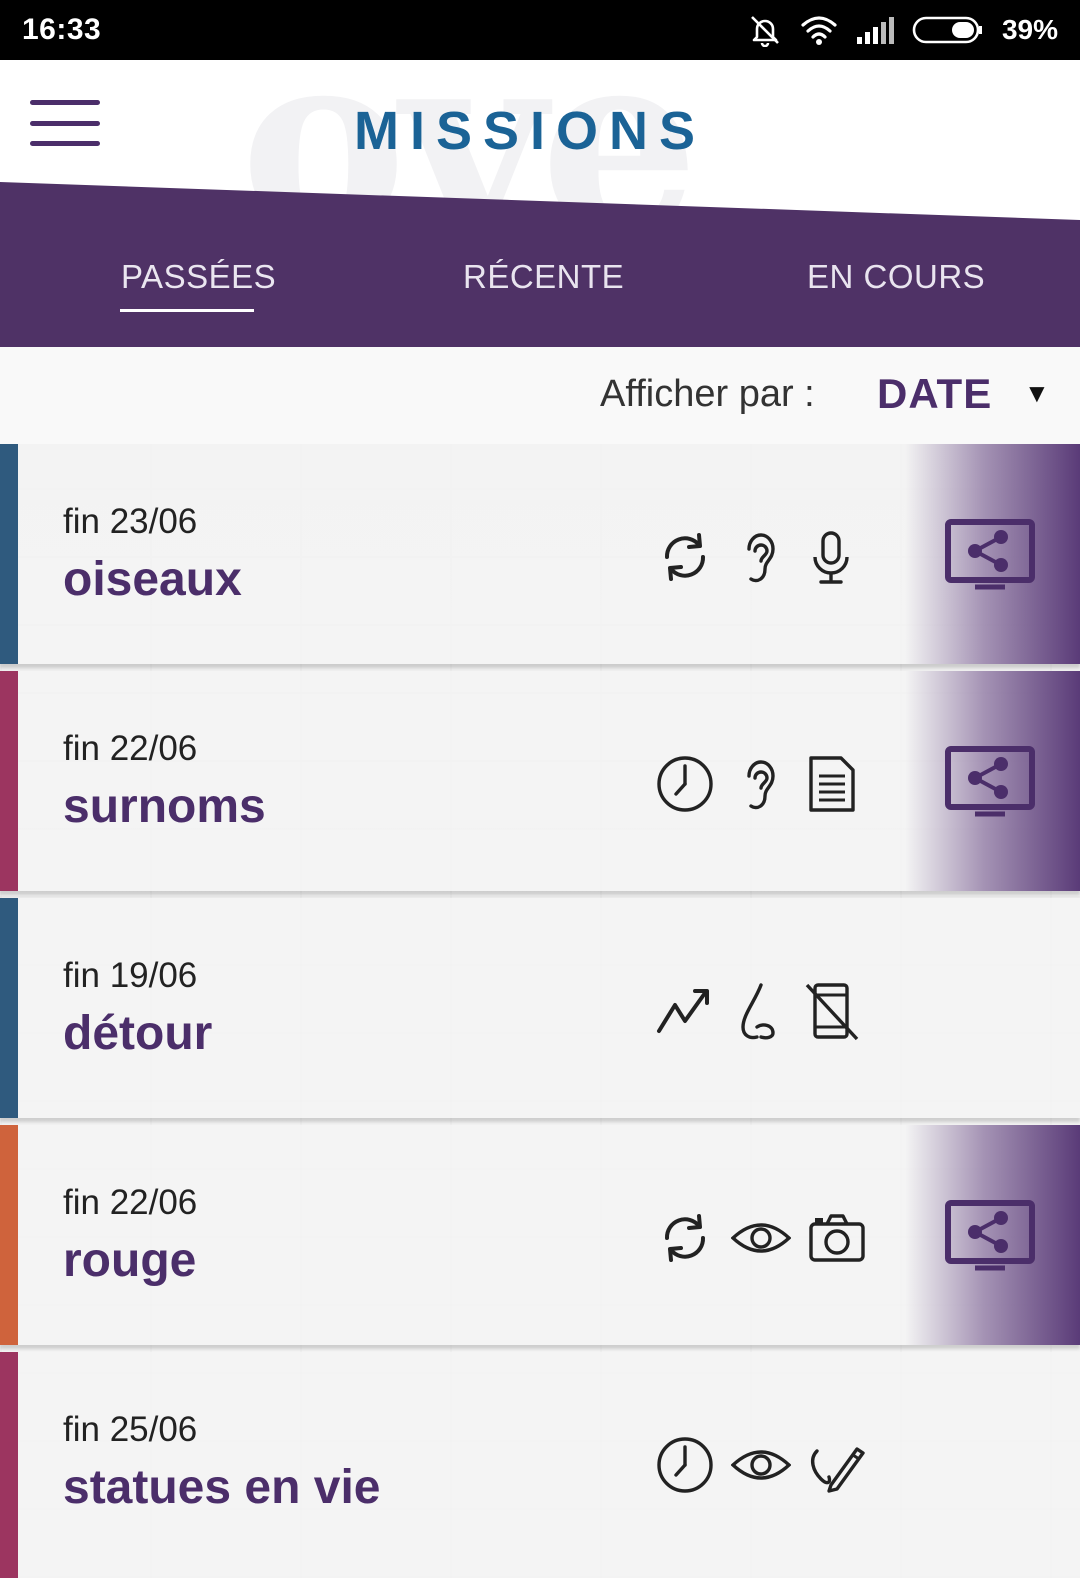 The height and width of the screenshot is (1578, 1080). Describe the element at coordinates (837, 1238) in the screenshot. I see `camera-icon` at that location.